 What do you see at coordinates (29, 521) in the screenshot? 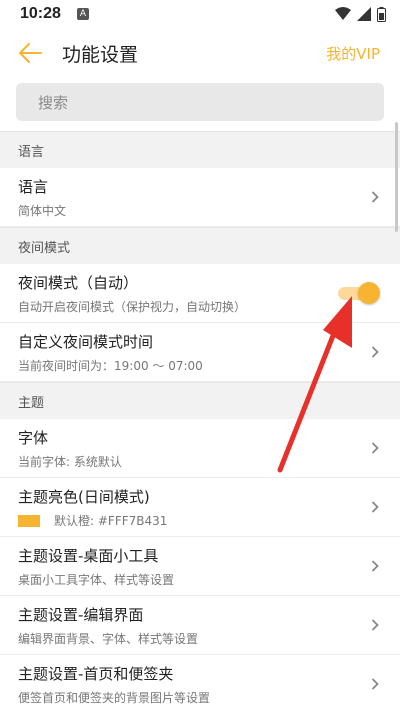
I see `color-swatch` at bounding box center [29, 521].